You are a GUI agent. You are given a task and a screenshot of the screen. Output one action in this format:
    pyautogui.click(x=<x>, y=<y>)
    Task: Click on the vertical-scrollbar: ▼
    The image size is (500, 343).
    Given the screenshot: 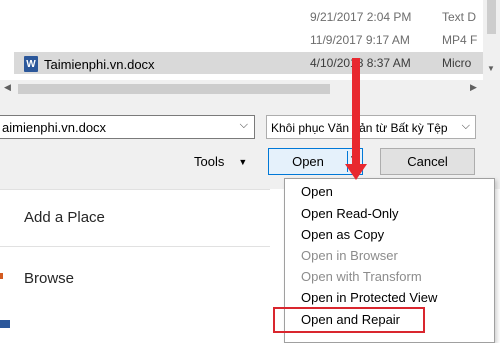 What is the action you would take?
    pyautogui.click(x=491, y=40)
    